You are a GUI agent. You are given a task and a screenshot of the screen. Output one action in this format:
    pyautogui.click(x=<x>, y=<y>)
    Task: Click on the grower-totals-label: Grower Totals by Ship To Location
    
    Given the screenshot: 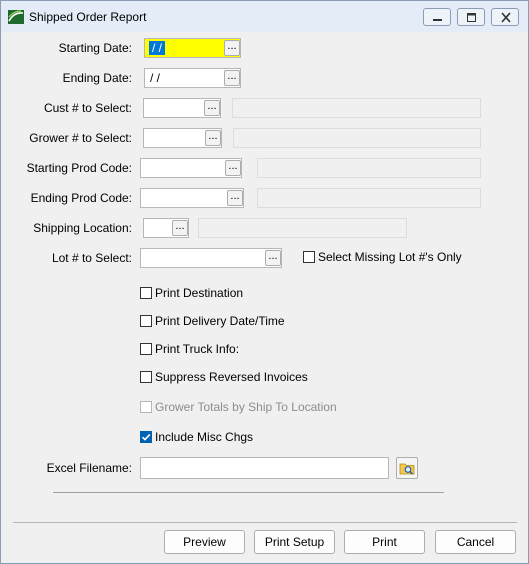 What is the action you would take?
    pyautogui.click(x=246, y=407)
    